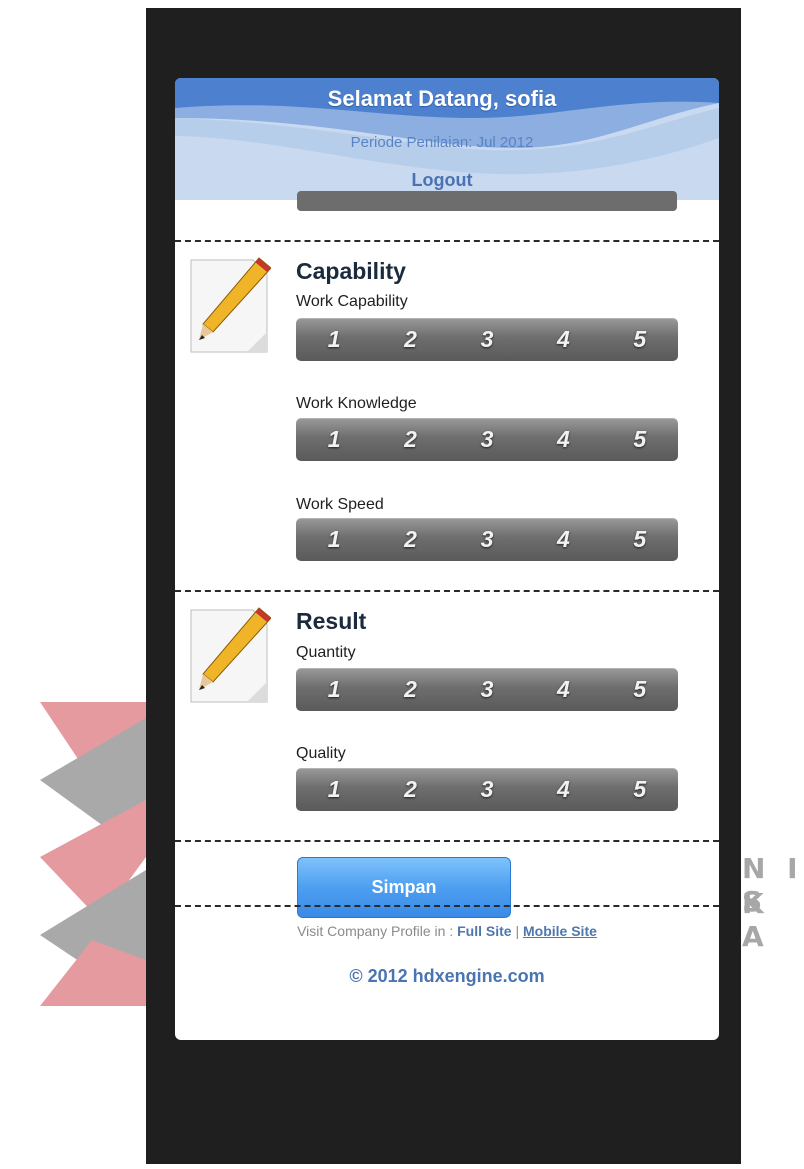  What do you see at coordinates (404, 887) in the screenshot?
I see `simpan-button: Simpan` at bounding box center [404, 887].